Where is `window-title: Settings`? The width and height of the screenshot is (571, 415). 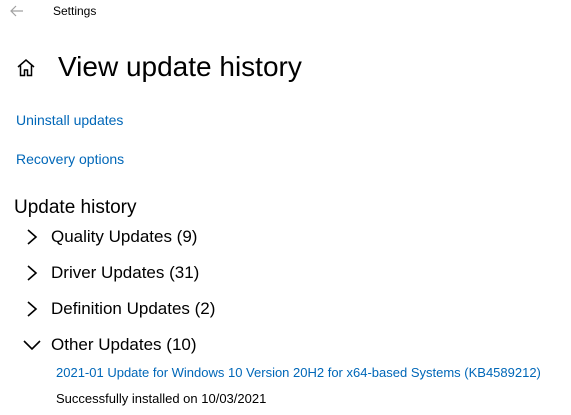 window-title: Settings is located at coordinates (75, 11).